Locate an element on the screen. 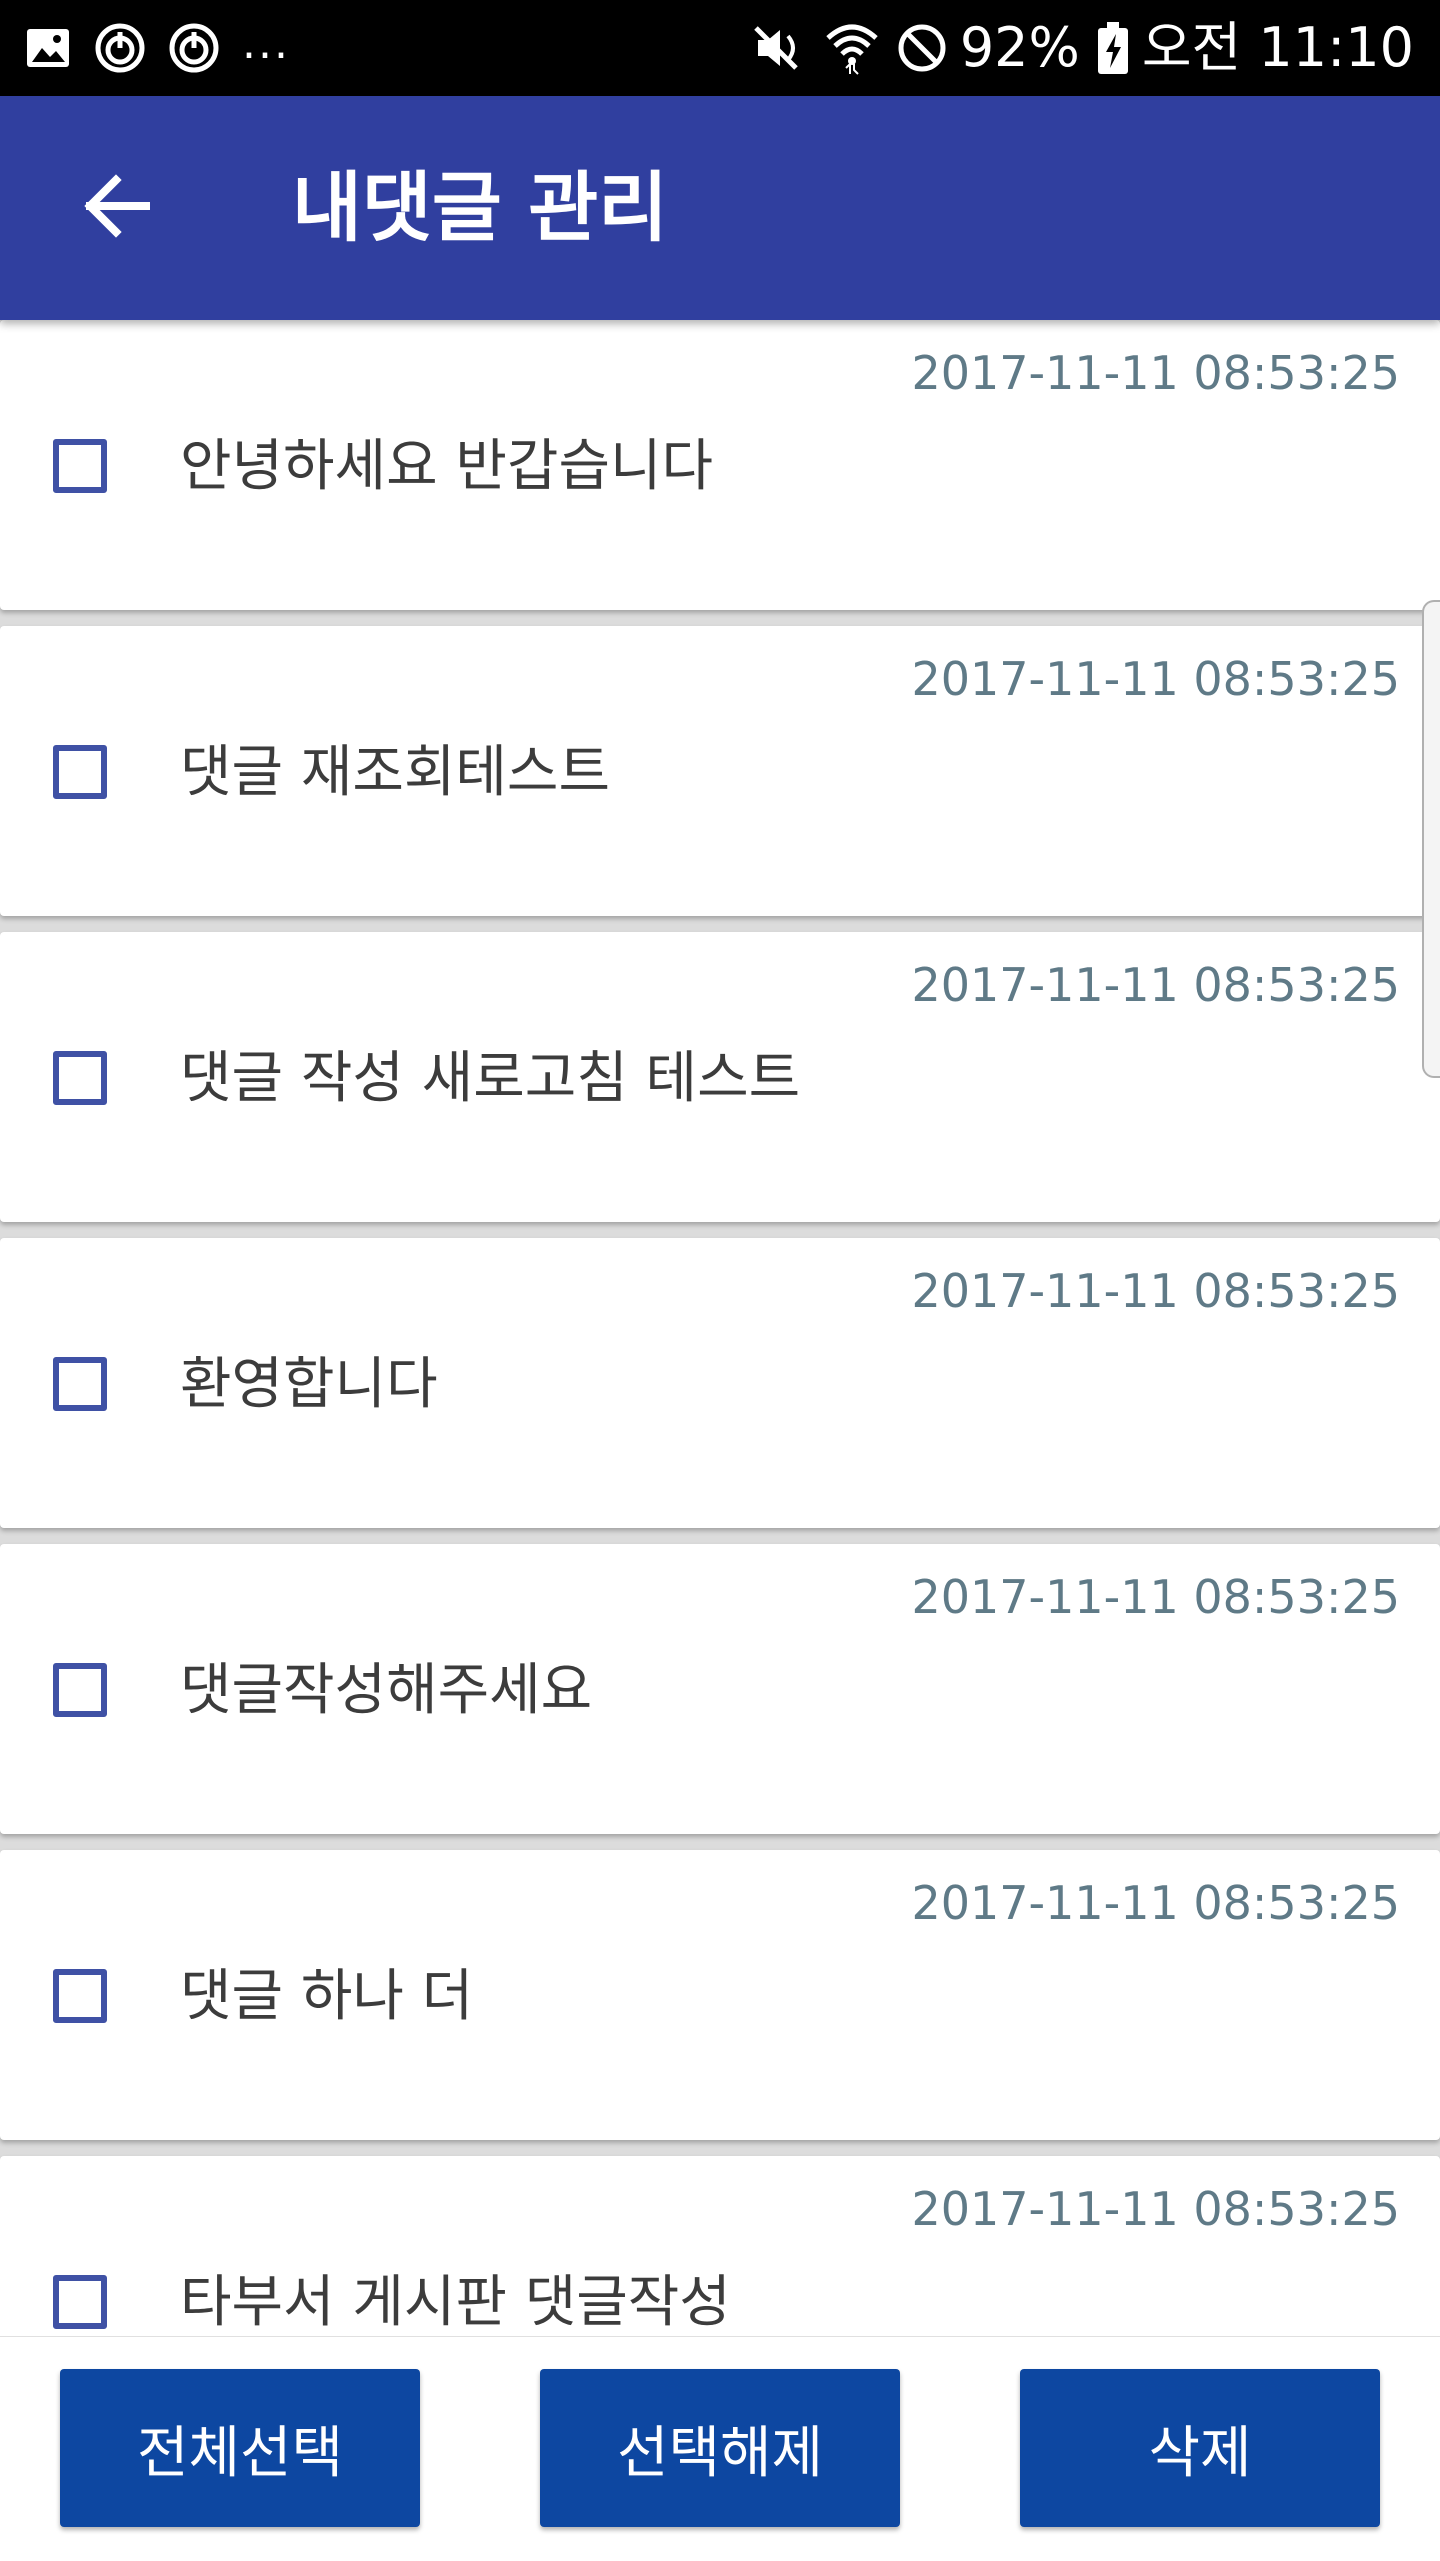 The height and width of the screenshot is (2561, 1440). scrollbar is located at coordinates (1431, 839).